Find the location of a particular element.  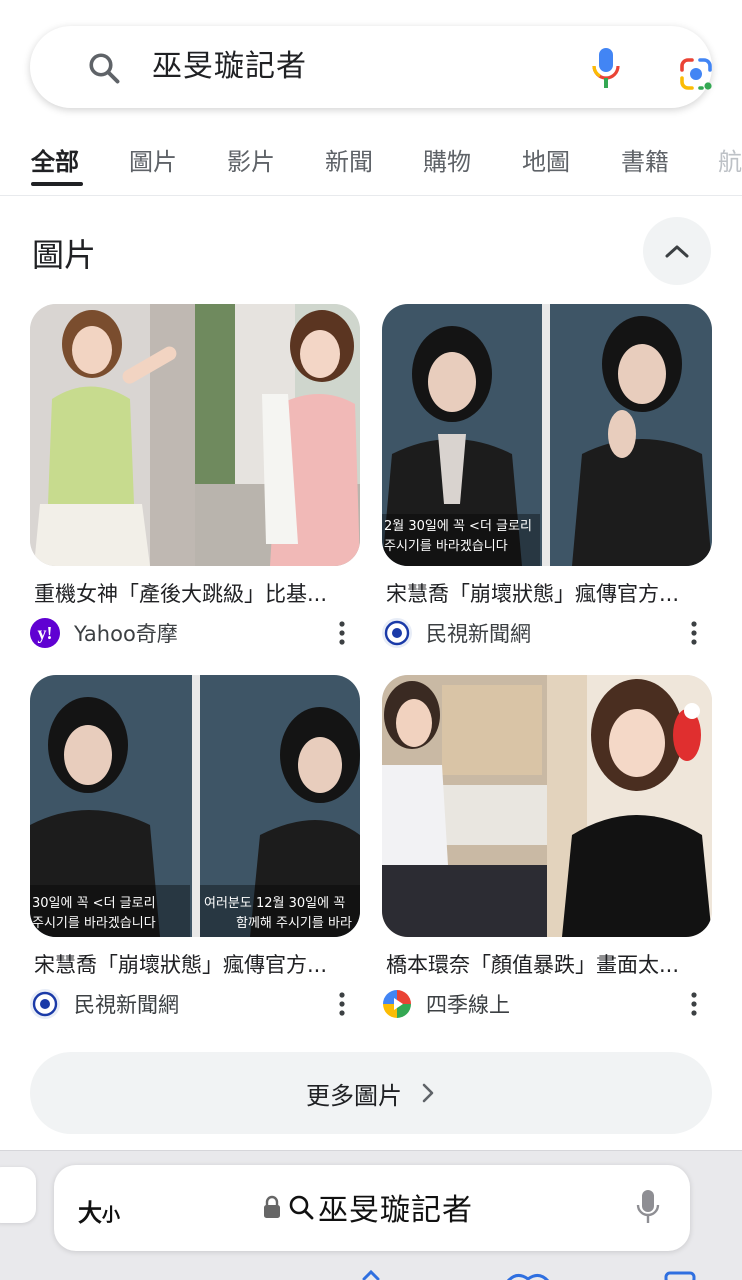

tab-maps: 地圖 is located at coordinates (546, 159).